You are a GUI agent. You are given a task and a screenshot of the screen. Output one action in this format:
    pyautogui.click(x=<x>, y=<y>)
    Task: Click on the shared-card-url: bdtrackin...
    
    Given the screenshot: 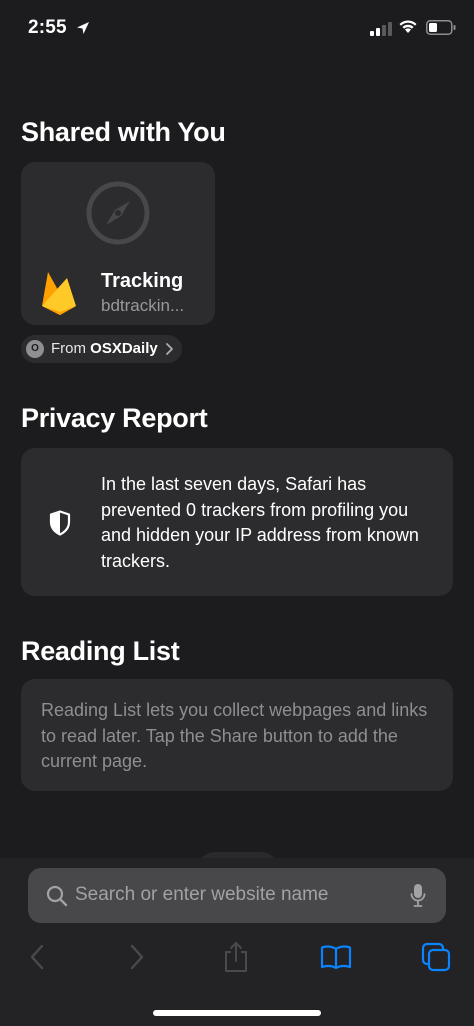 What is the action you would take?
    pyautogui.click(x=143, y=305)
    